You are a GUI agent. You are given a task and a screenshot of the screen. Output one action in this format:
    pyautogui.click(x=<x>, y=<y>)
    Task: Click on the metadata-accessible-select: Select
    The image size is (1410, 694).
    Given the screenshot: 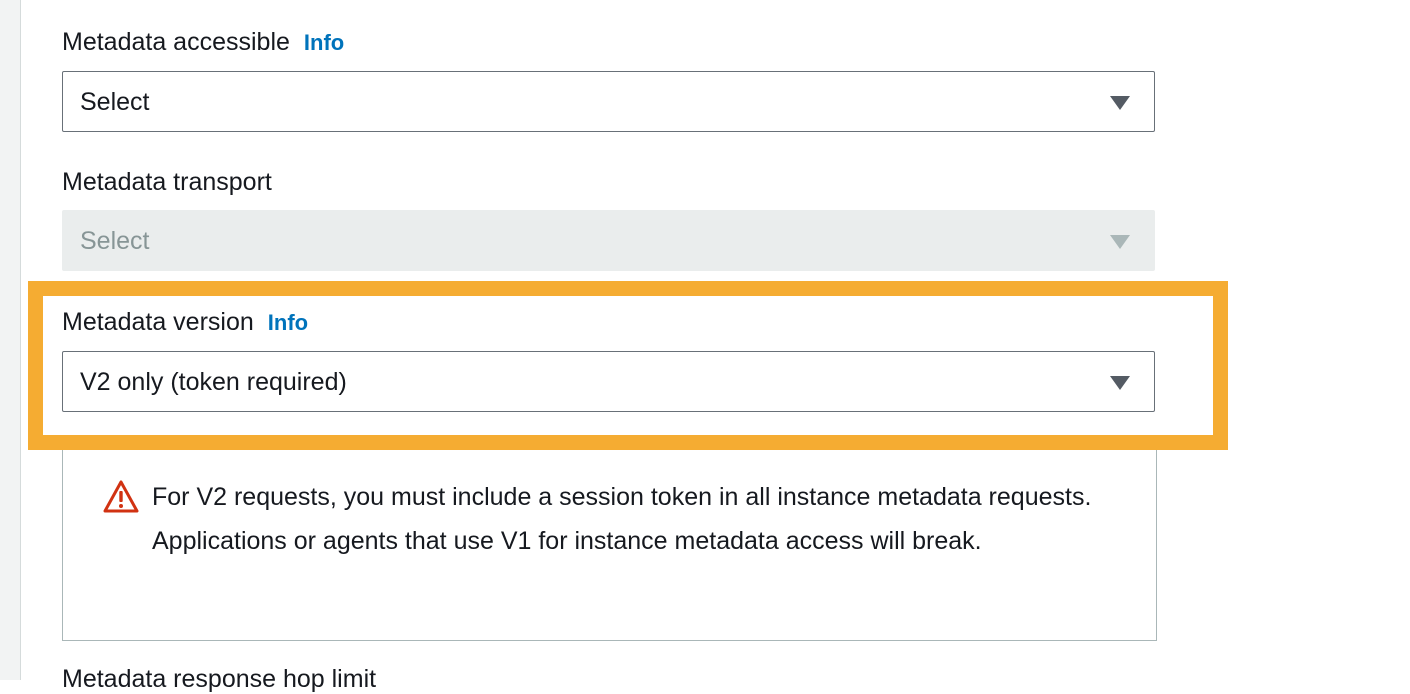 What is the action you would take?
    pyautogui.click(x=608, y=101)
    